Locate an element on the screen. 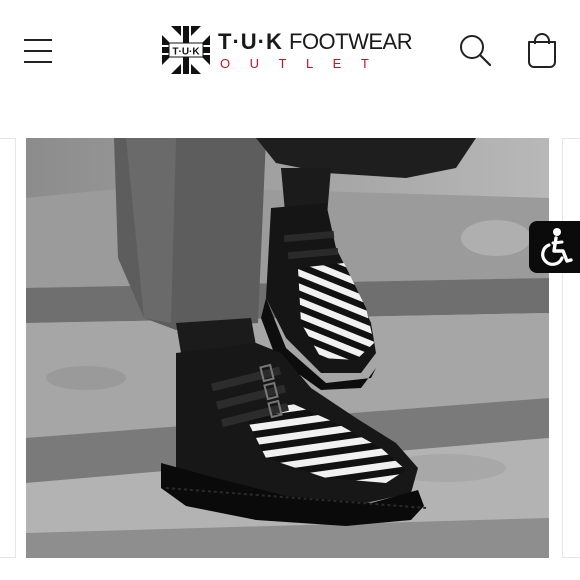  logo-brand: T·U·K is located at coordinates (250, 41).